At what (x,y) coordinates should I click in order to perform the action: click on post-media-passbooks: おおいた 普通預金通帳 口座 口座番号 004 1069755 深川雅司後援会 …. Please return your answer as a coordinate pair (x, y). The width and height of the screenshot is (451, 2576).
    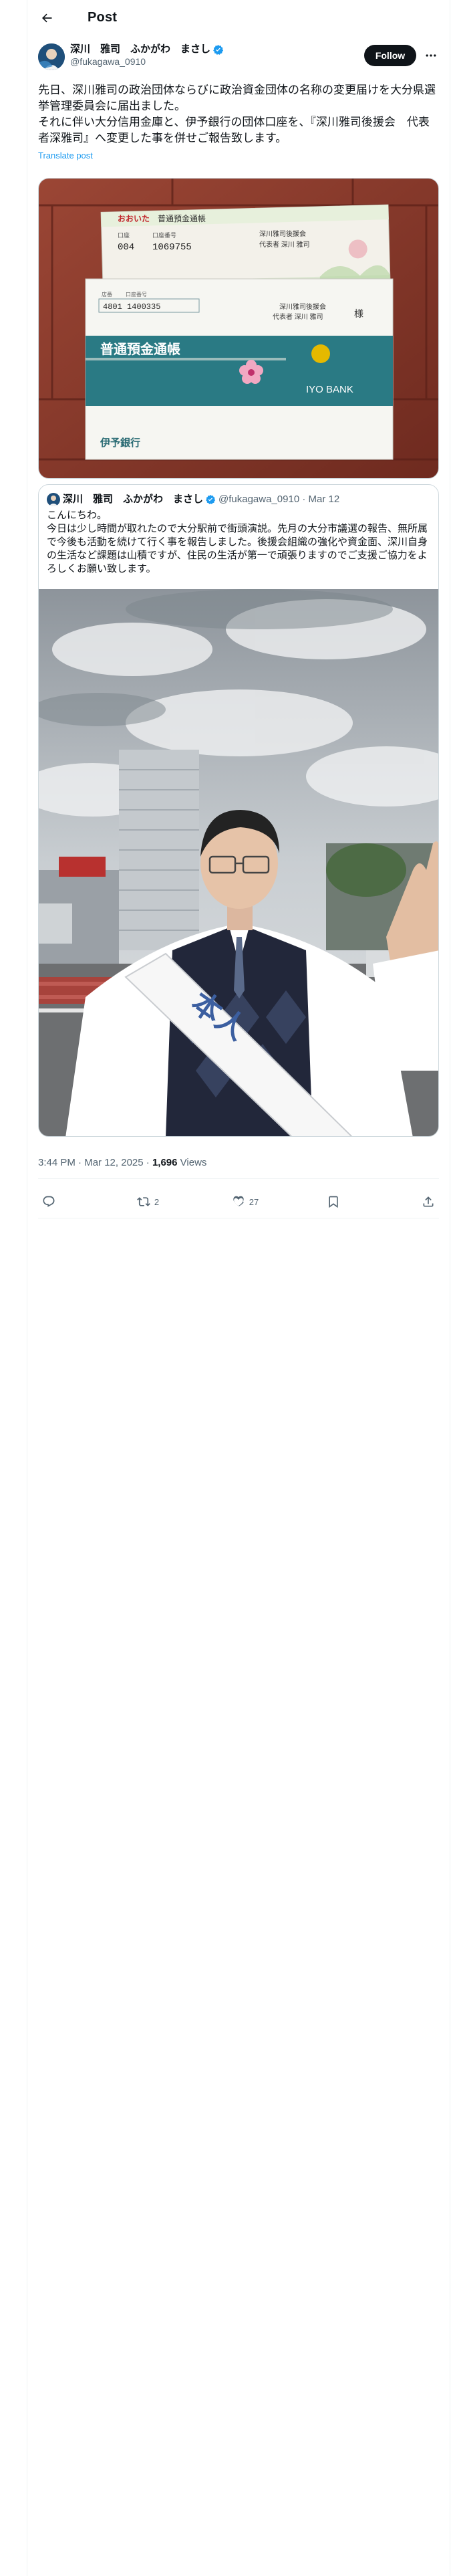
    Looking at the image, I should click on (238, 328).